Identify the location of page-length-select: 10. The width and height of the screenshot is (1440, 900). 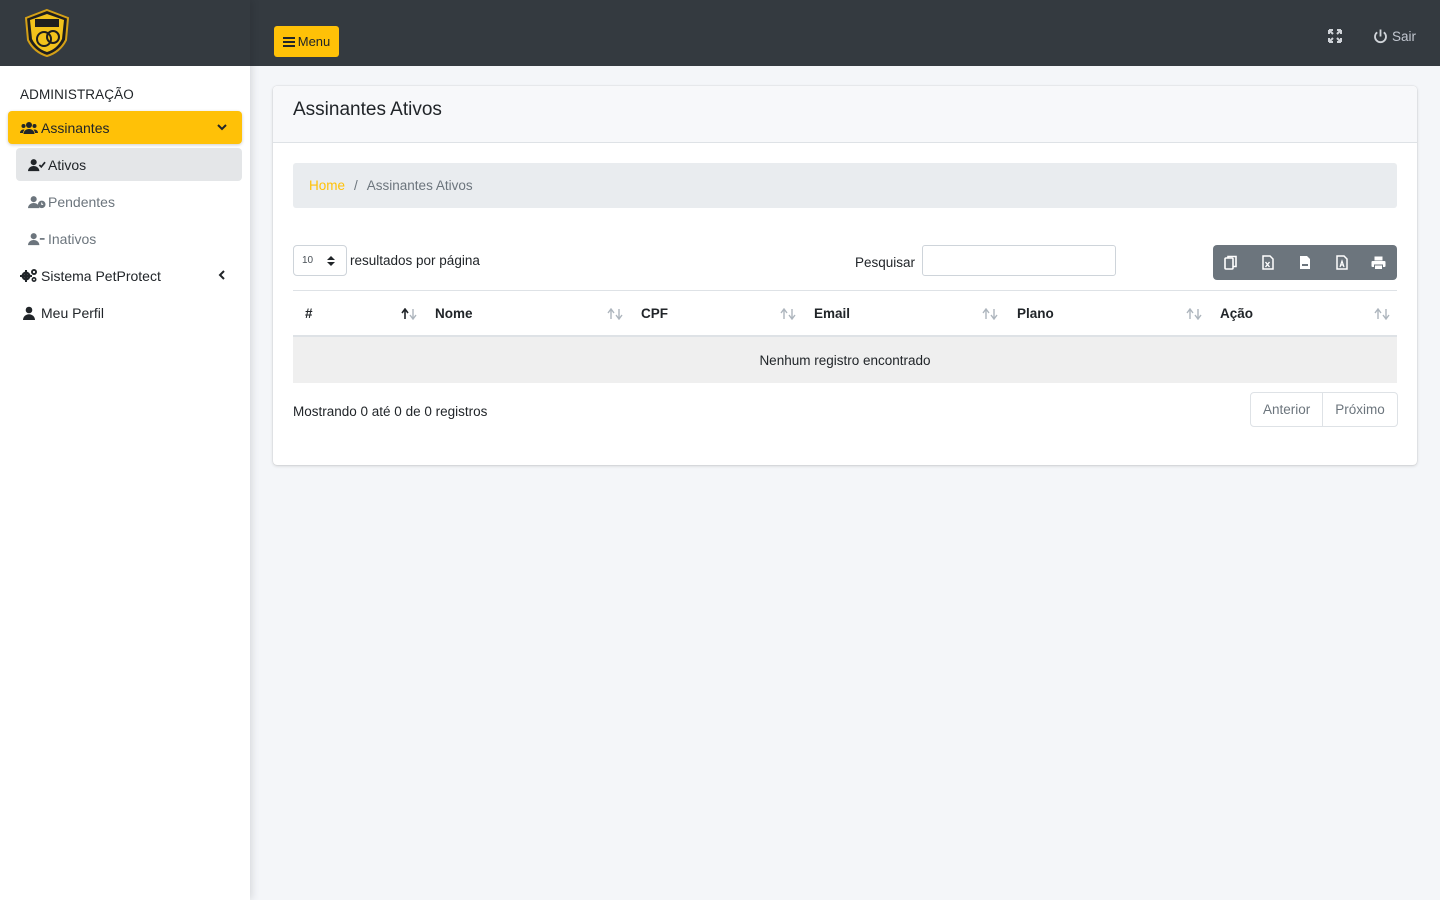
(320, 260).